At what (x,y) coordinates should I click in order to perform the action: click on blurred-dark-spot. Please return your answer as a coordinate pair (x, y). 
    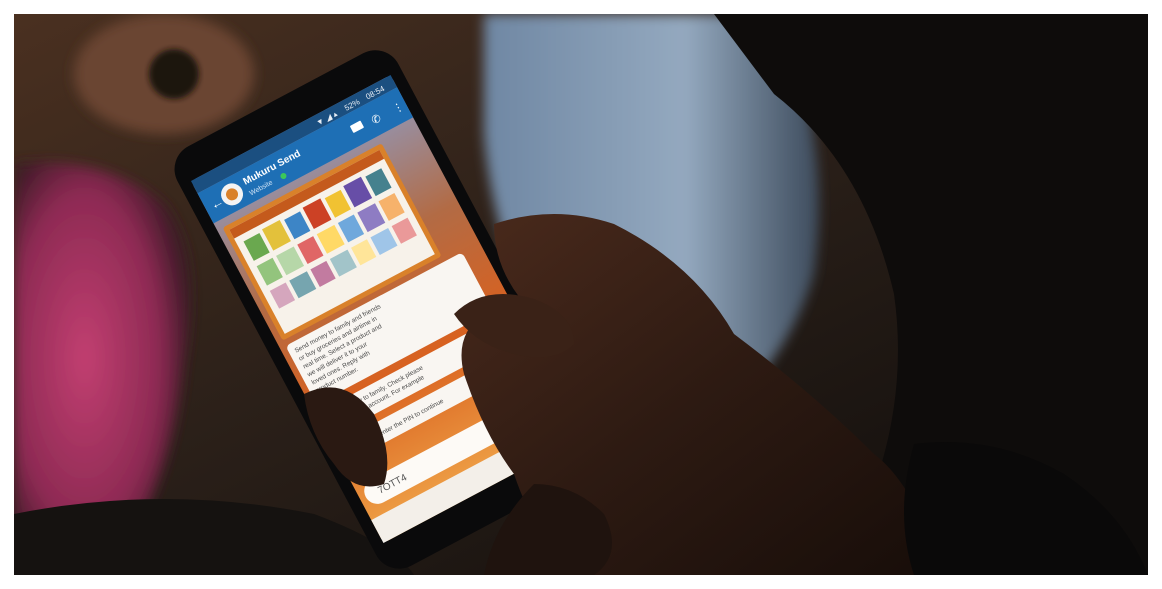
    Looking at the image, I should click on (174, 74).